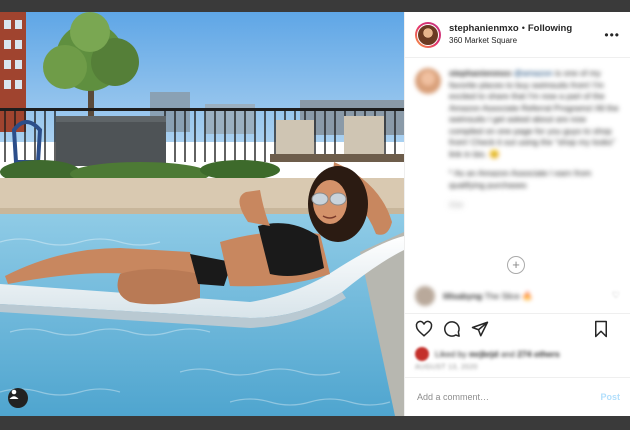 The height and width of the screenshot is (430, 630). What do you see at coordinates (601, 329) in the screenshot?
I see `bookmark-icon` at bounding box center [601, 329].